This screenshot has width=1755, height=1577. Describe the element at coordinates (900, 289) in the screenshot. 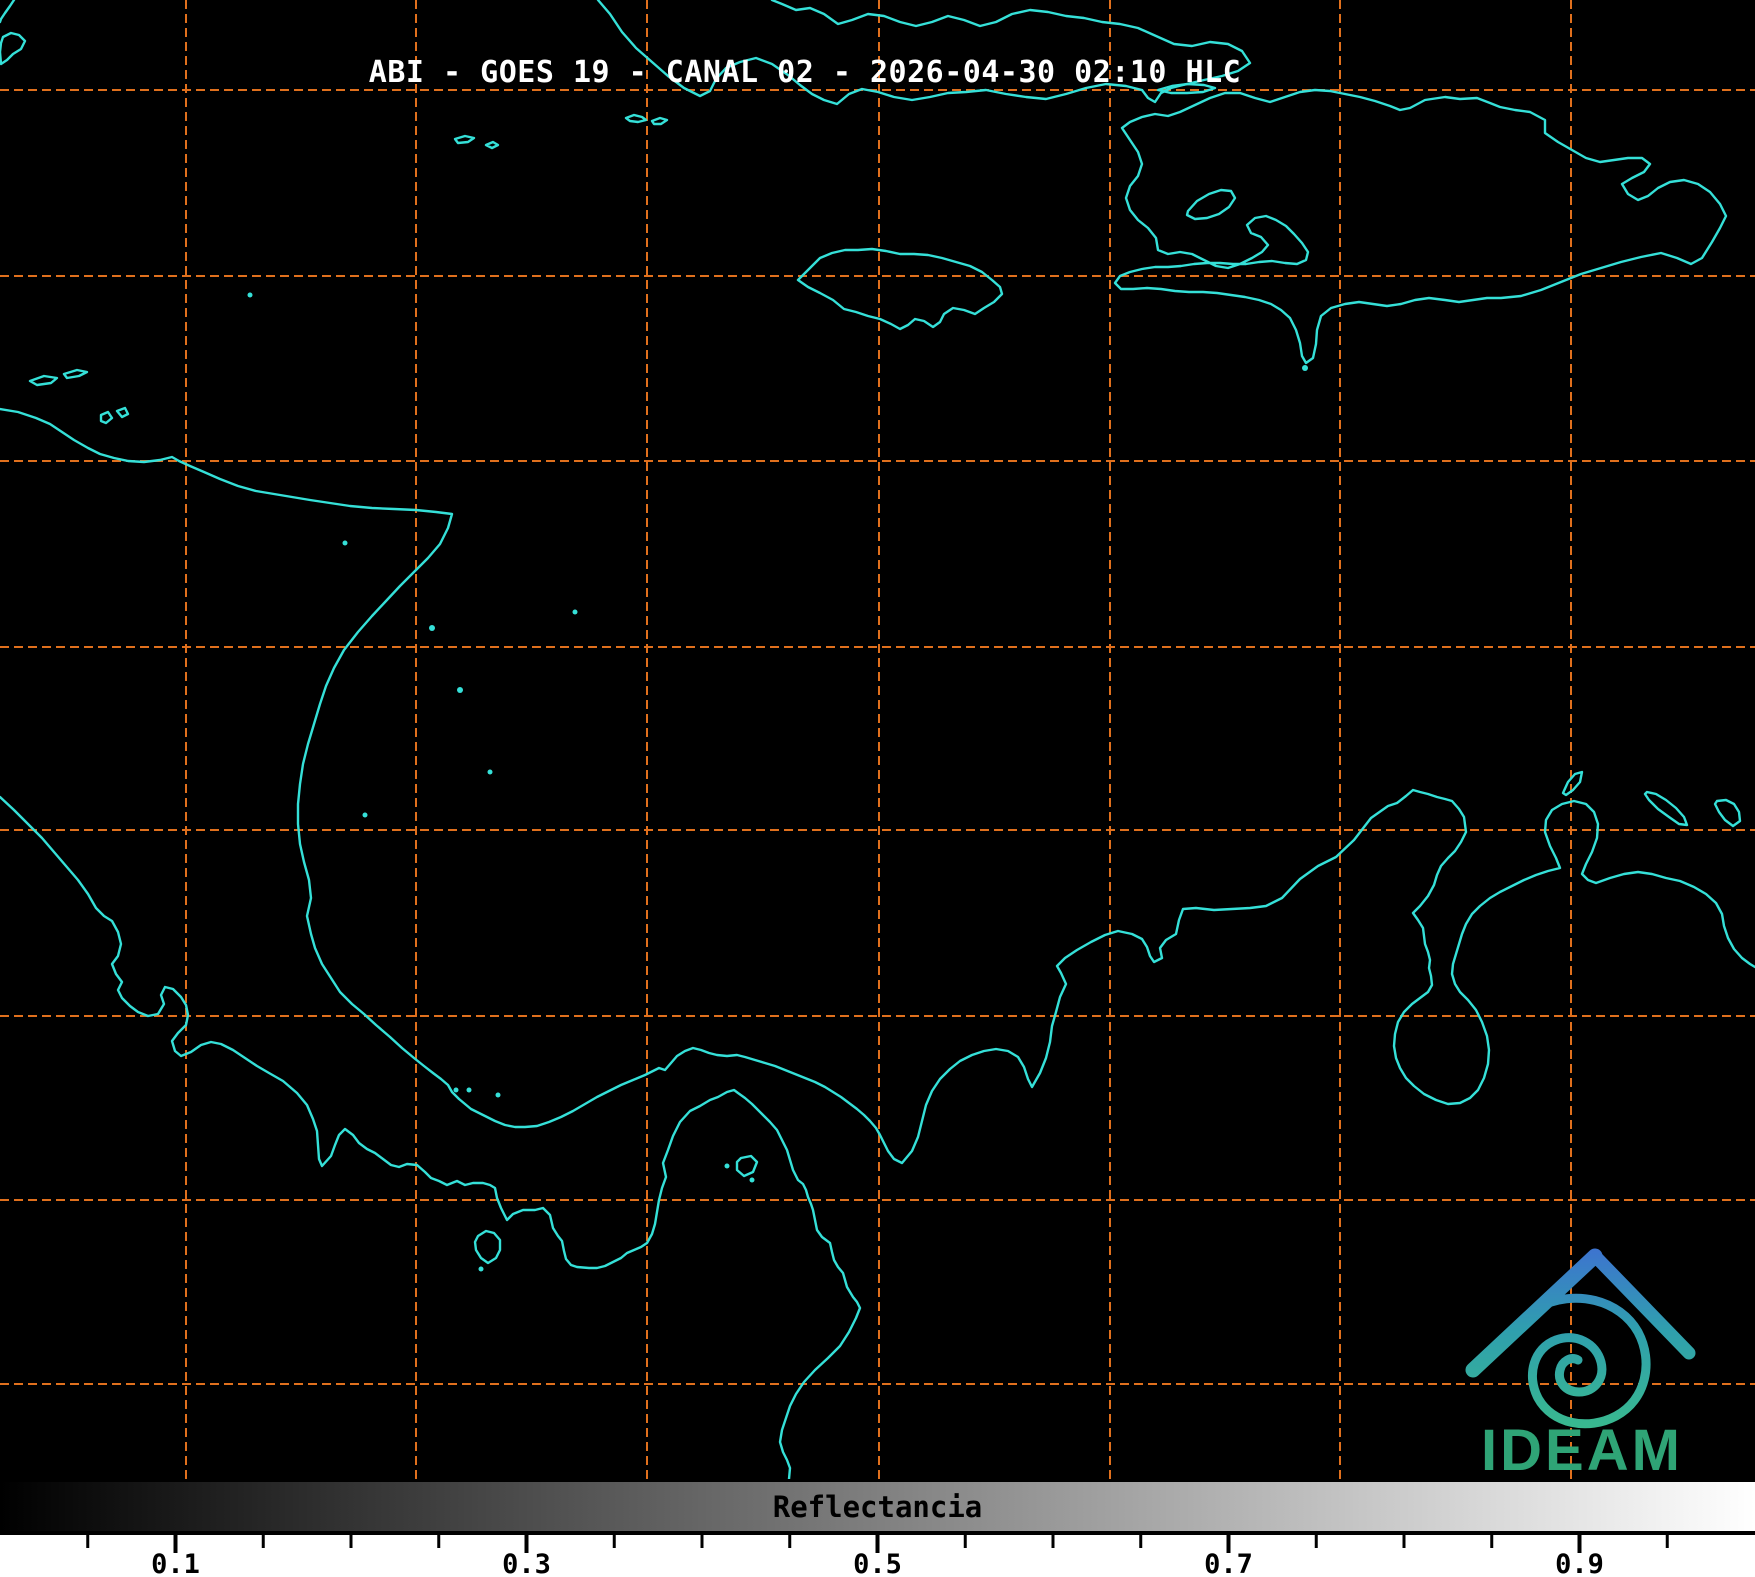

I see `jamaica-coastline` at that location.